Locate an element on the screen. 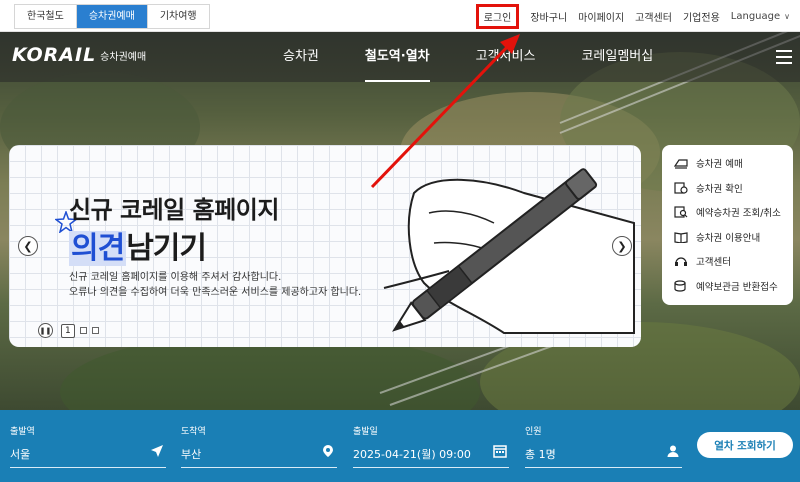  guide-book-icon is located at coordinates (681, 237).